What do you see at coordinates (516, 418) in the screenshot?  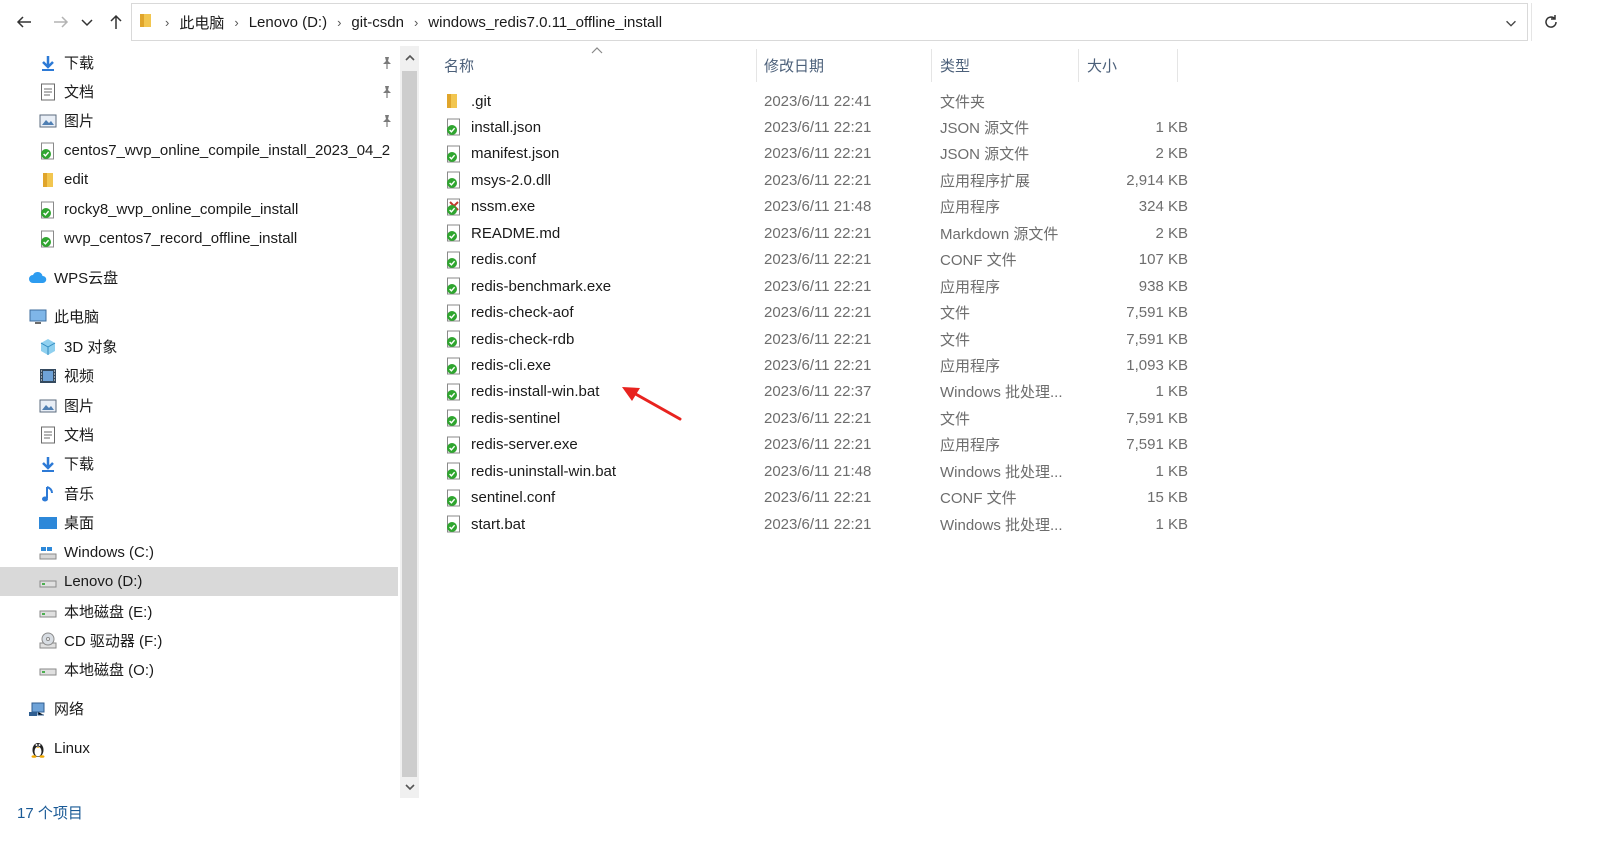 I see `file-name: redis-sentinel` at bounding box center [516, 418].